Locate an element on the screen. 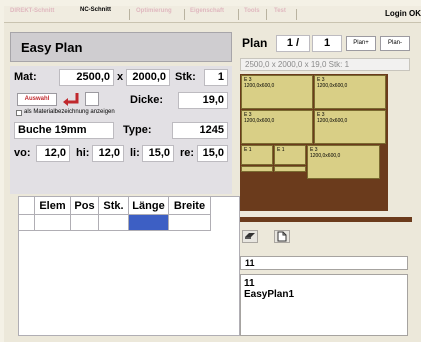 This screenshot has width=421, height=342. description-line: EasyPlan1 is located at coordinates (269, 294).